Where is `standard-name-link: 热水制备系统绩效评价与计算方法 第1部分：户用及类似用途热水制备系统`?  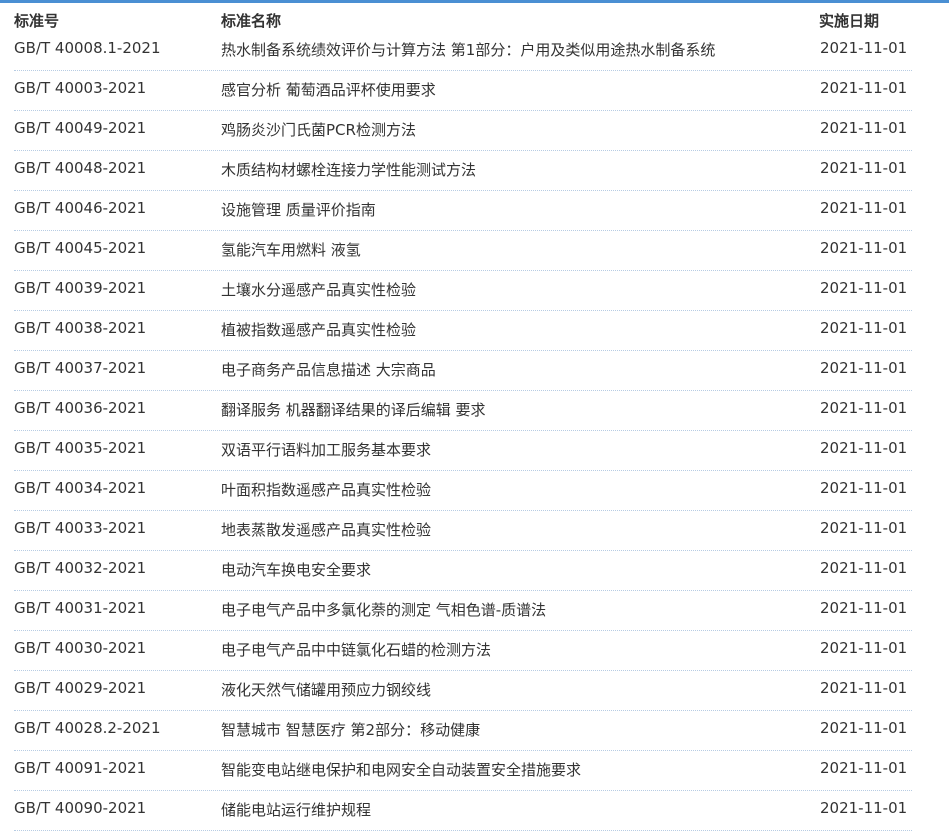
standard-name-link: 热水制备系统绩效评价与计算方法 第1部分：户用及类似用途热水制备系统 is located at coordinates (468, 49).